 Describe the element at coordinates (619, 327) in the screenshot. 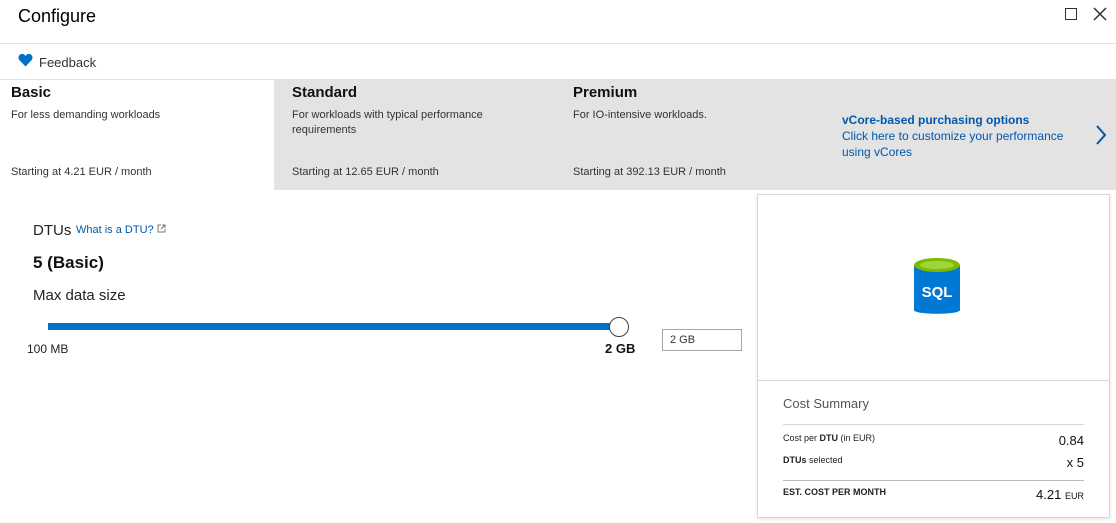

I see `max-size-slider-thumb` at that location.